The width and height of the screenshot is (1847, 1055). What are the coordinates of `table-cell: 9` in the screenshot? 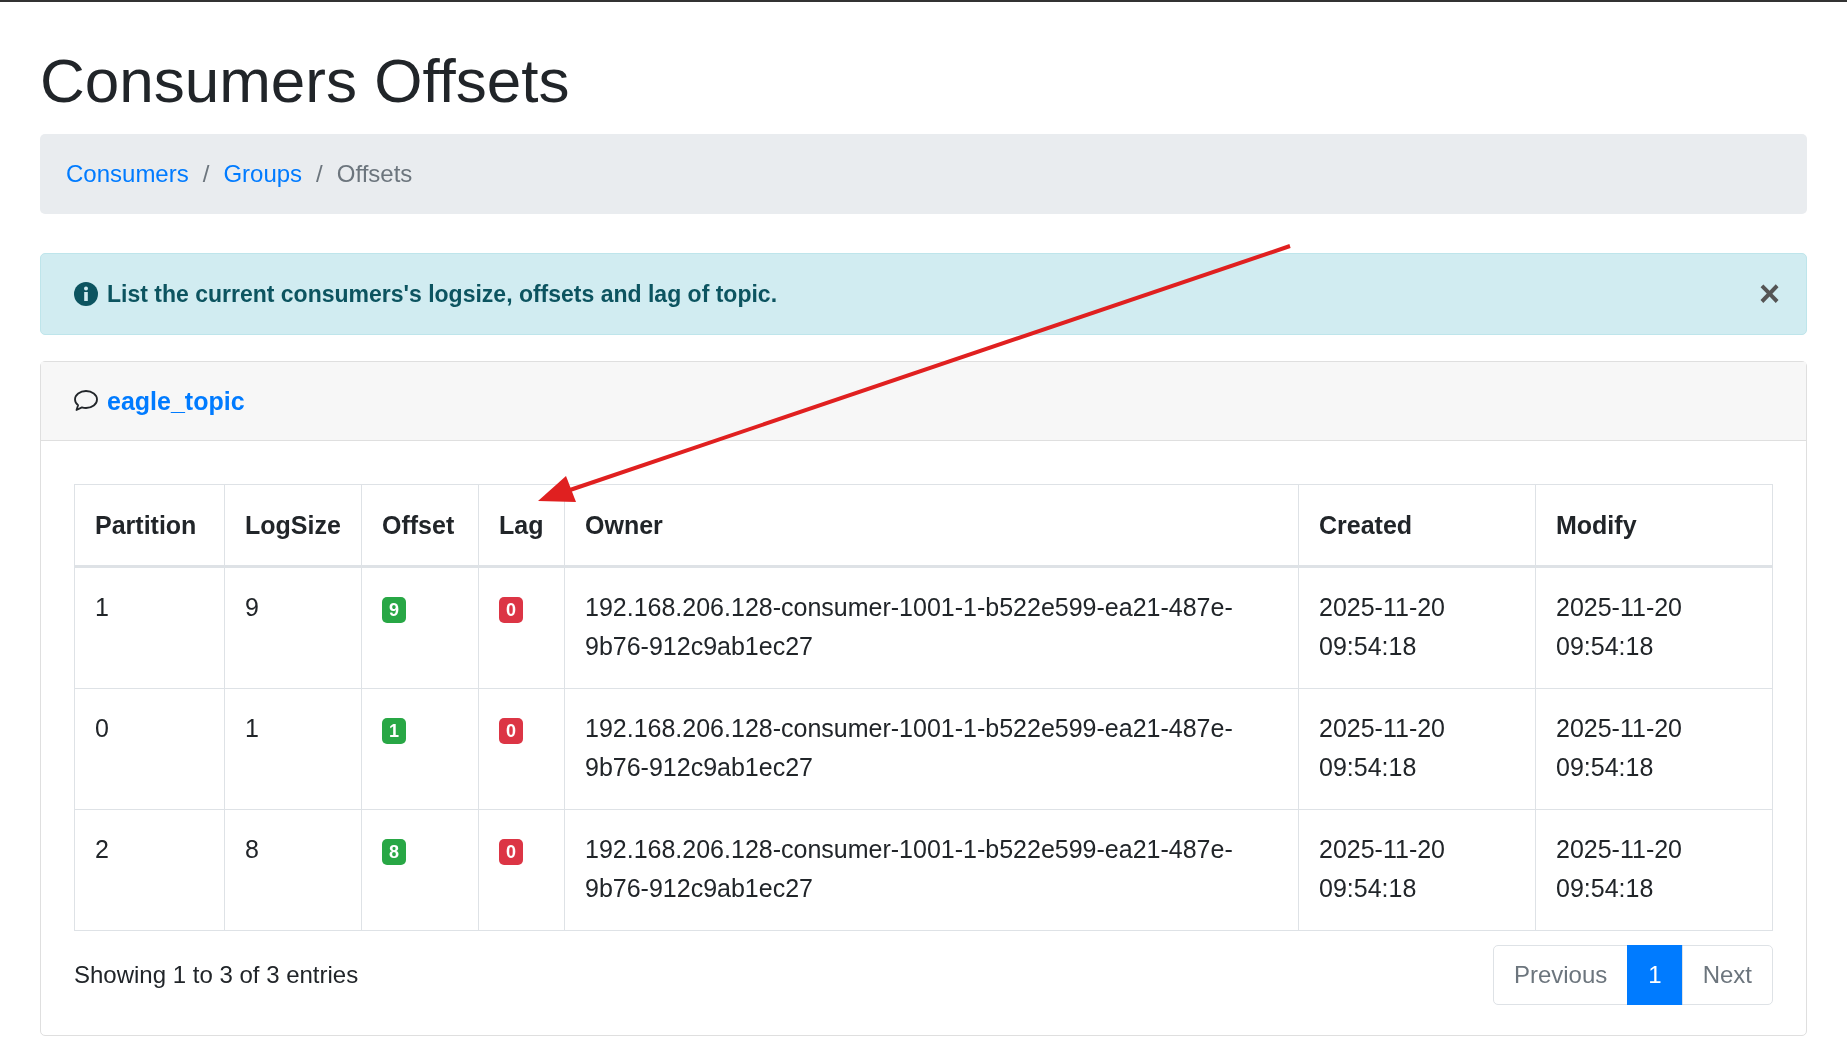 It's located at (293, 627).